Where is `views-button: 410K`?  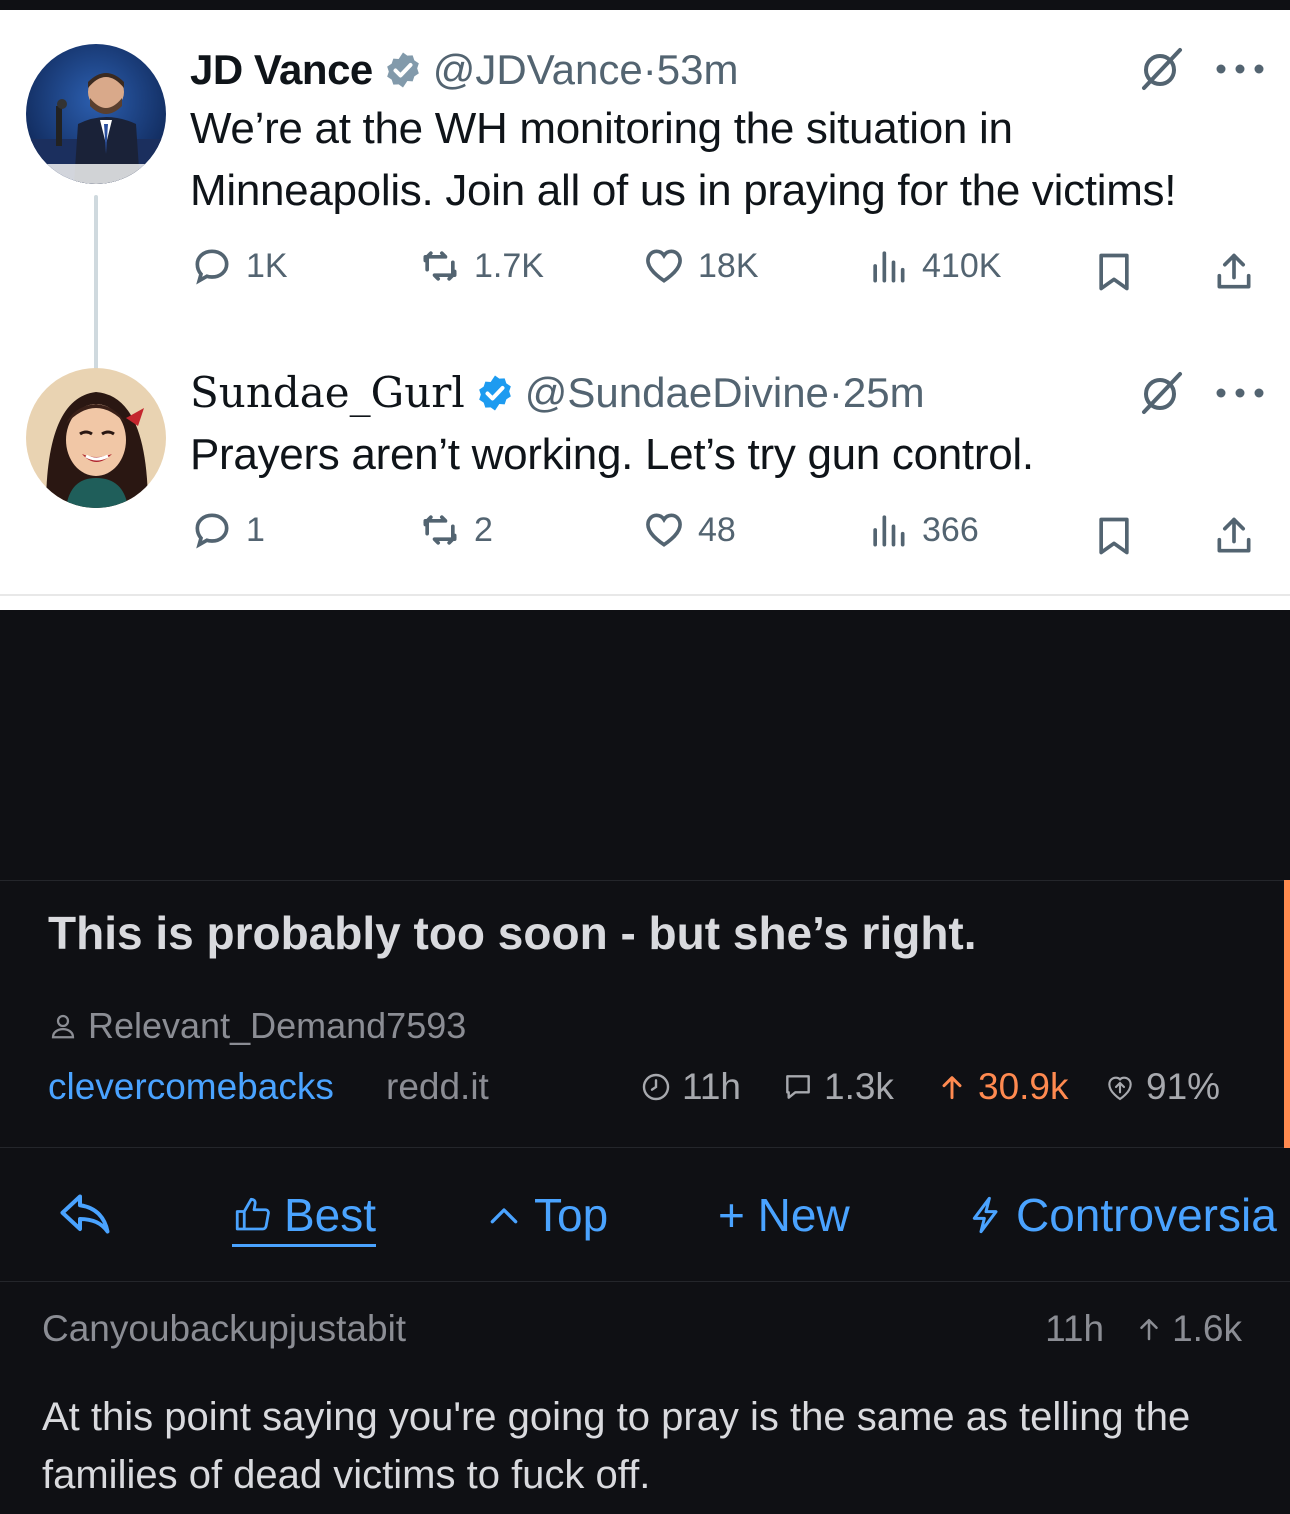 views-button: 410K is located at coordinates (933, 266).